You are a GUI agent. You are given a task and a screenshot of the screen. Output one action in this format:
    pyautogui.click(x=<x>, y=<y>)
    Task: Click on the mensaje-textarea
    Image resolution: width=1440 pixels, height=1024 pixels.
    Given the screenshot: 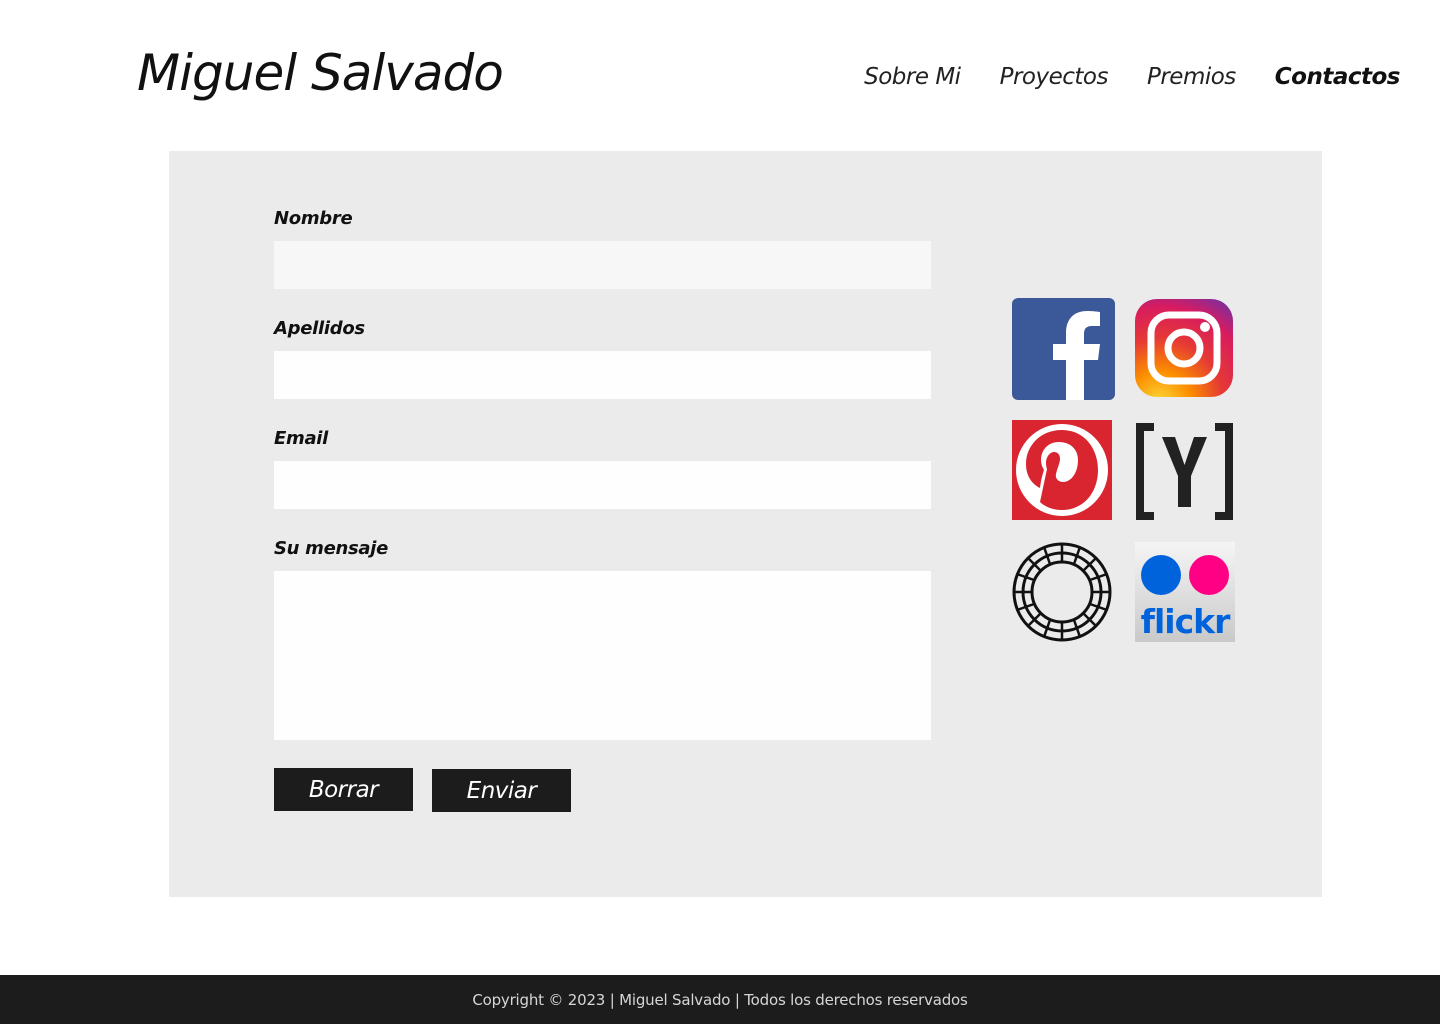 What is the action you would take?
    pyautogui.click(x=602, y=655)
    